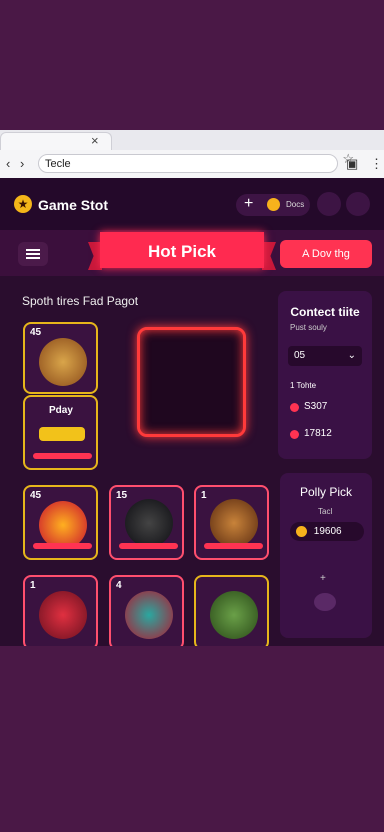 The image size is (384, 832). I want to click on game-card: 4, so click(146, 610).